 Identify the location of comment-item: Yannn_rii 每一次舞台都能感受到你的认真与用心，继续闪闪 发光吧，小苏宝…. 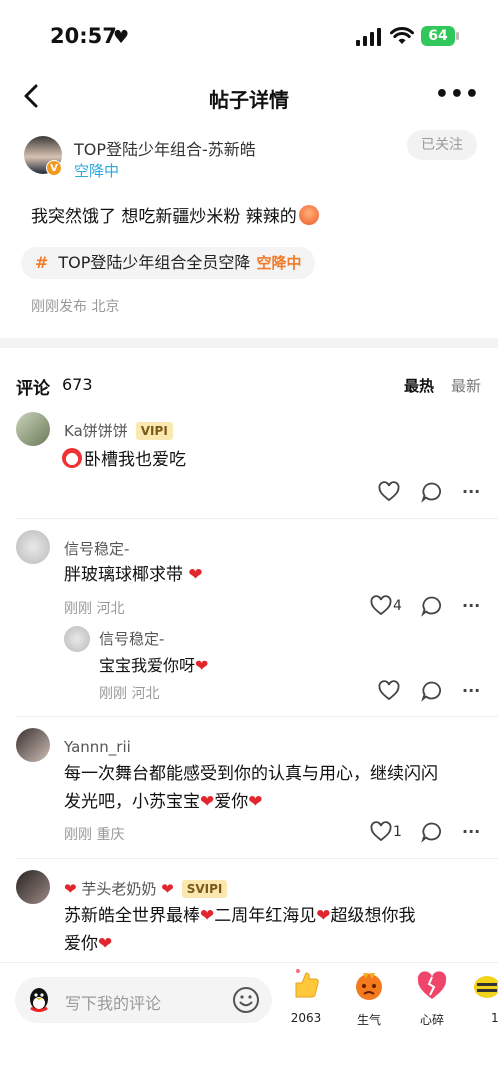
(249, 792).